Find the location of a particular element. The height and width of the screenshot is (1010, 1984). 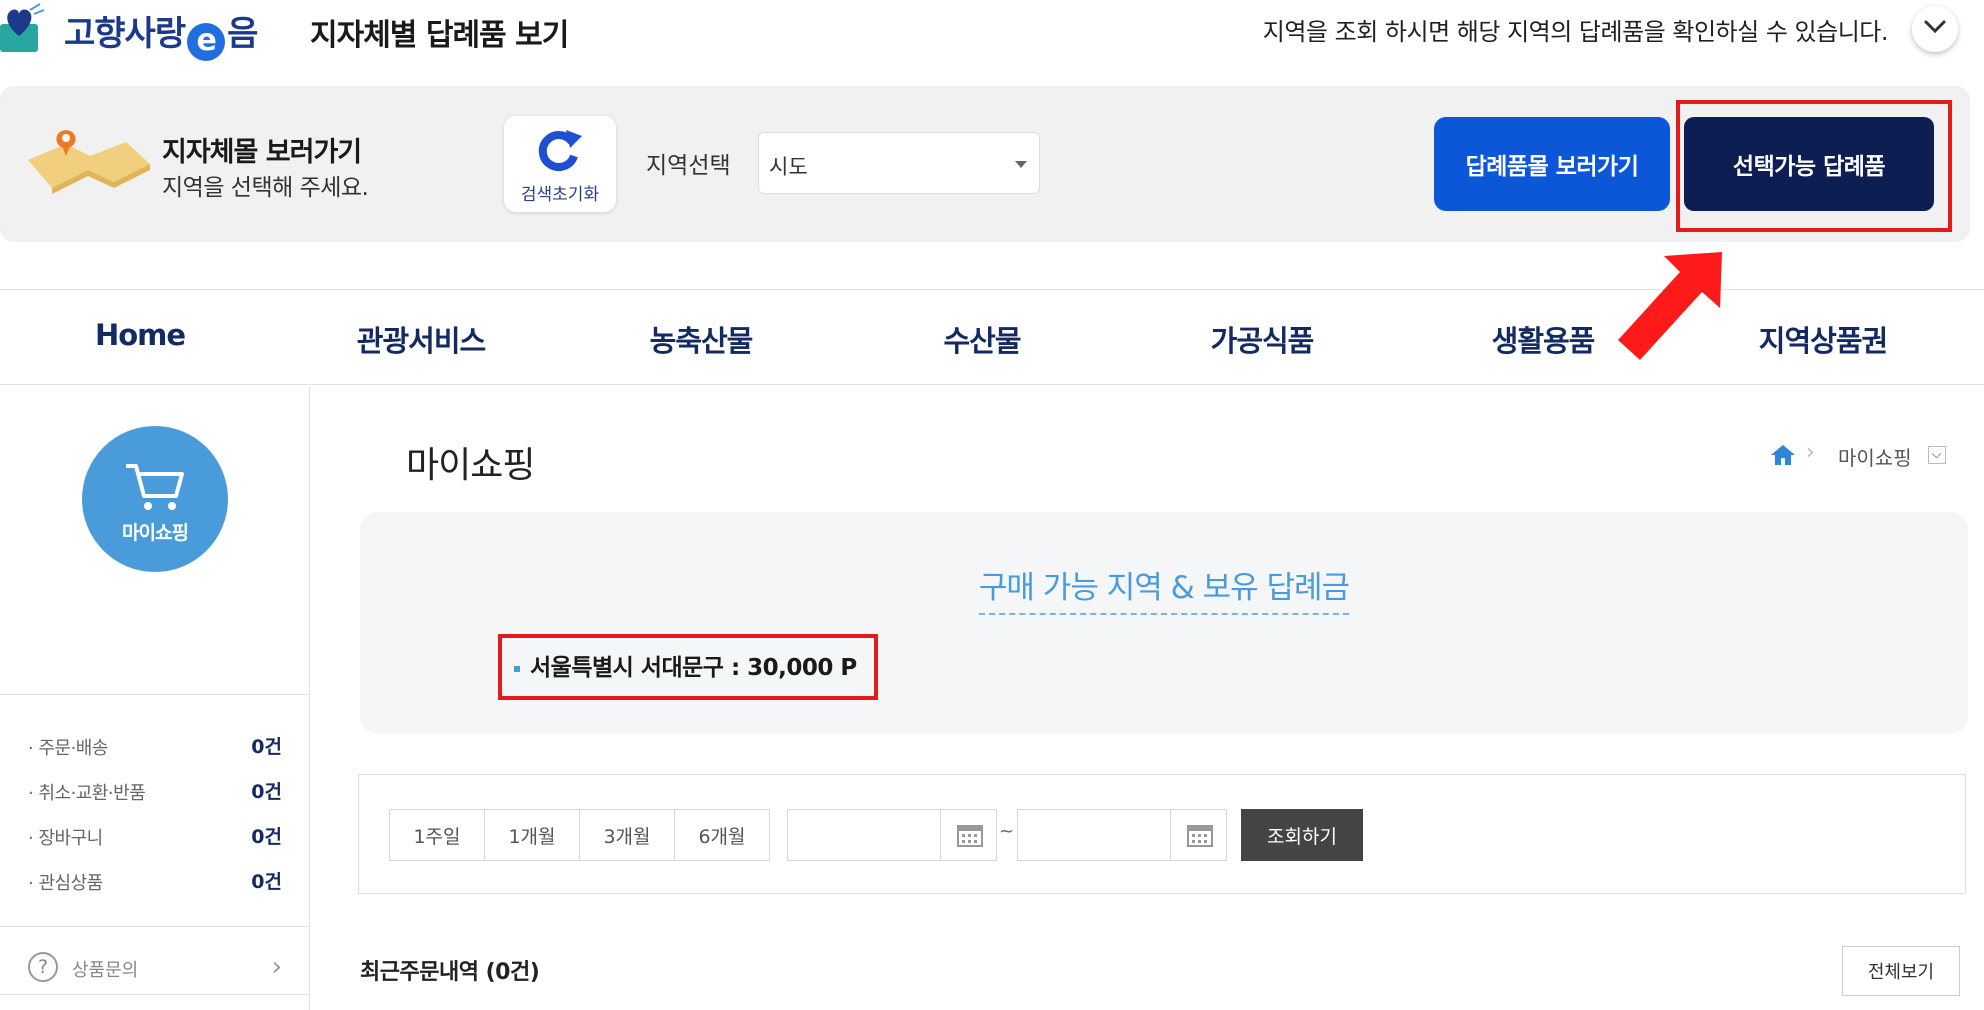

brand-text-1: 고향사랑 is located at coordinates (125, 34).